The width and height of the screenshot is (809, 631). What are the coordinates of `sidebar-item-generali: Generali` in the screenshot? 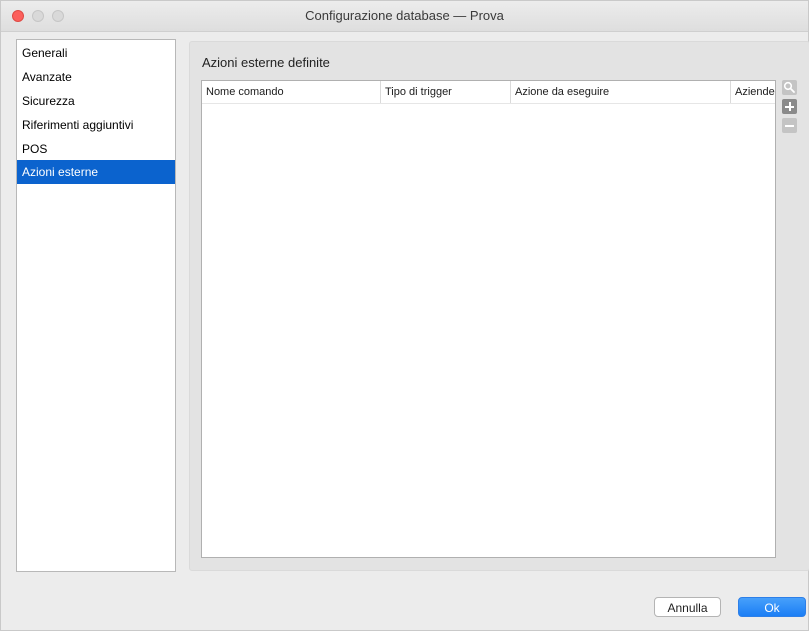 It's located at (96, 53).